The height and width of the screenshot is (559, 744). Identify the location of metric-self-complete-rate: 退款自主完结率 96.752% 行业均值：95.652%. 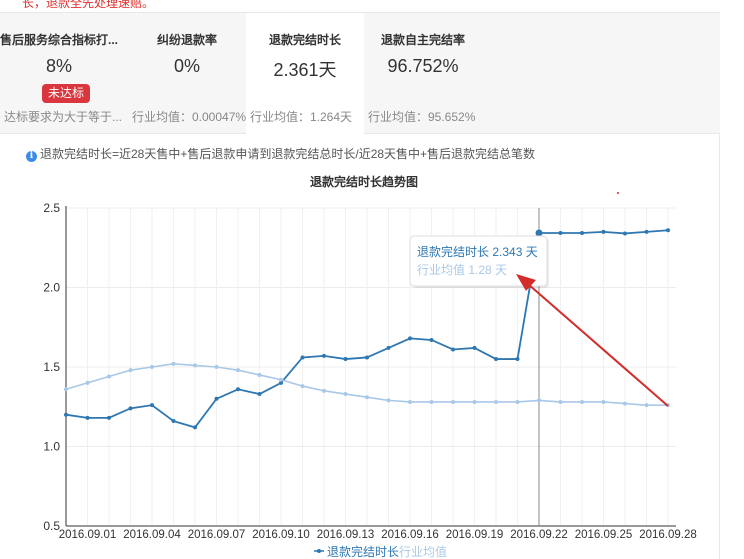
(423, 74).